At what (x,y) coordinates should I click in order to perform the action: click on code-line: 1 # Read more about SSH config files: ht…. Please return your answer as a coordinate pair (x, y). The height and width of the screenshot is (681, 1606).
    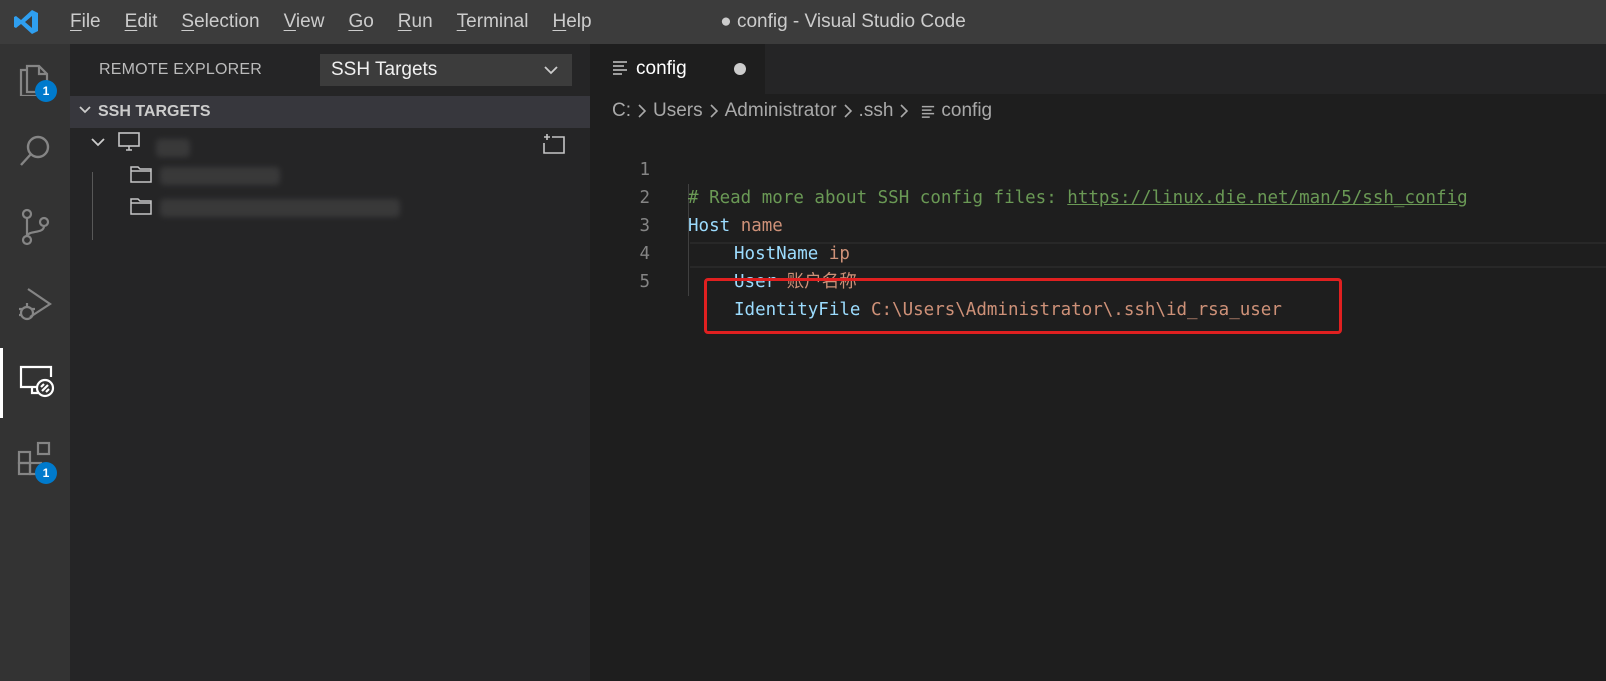
    Looking at the image, I should click on (1098, 168).